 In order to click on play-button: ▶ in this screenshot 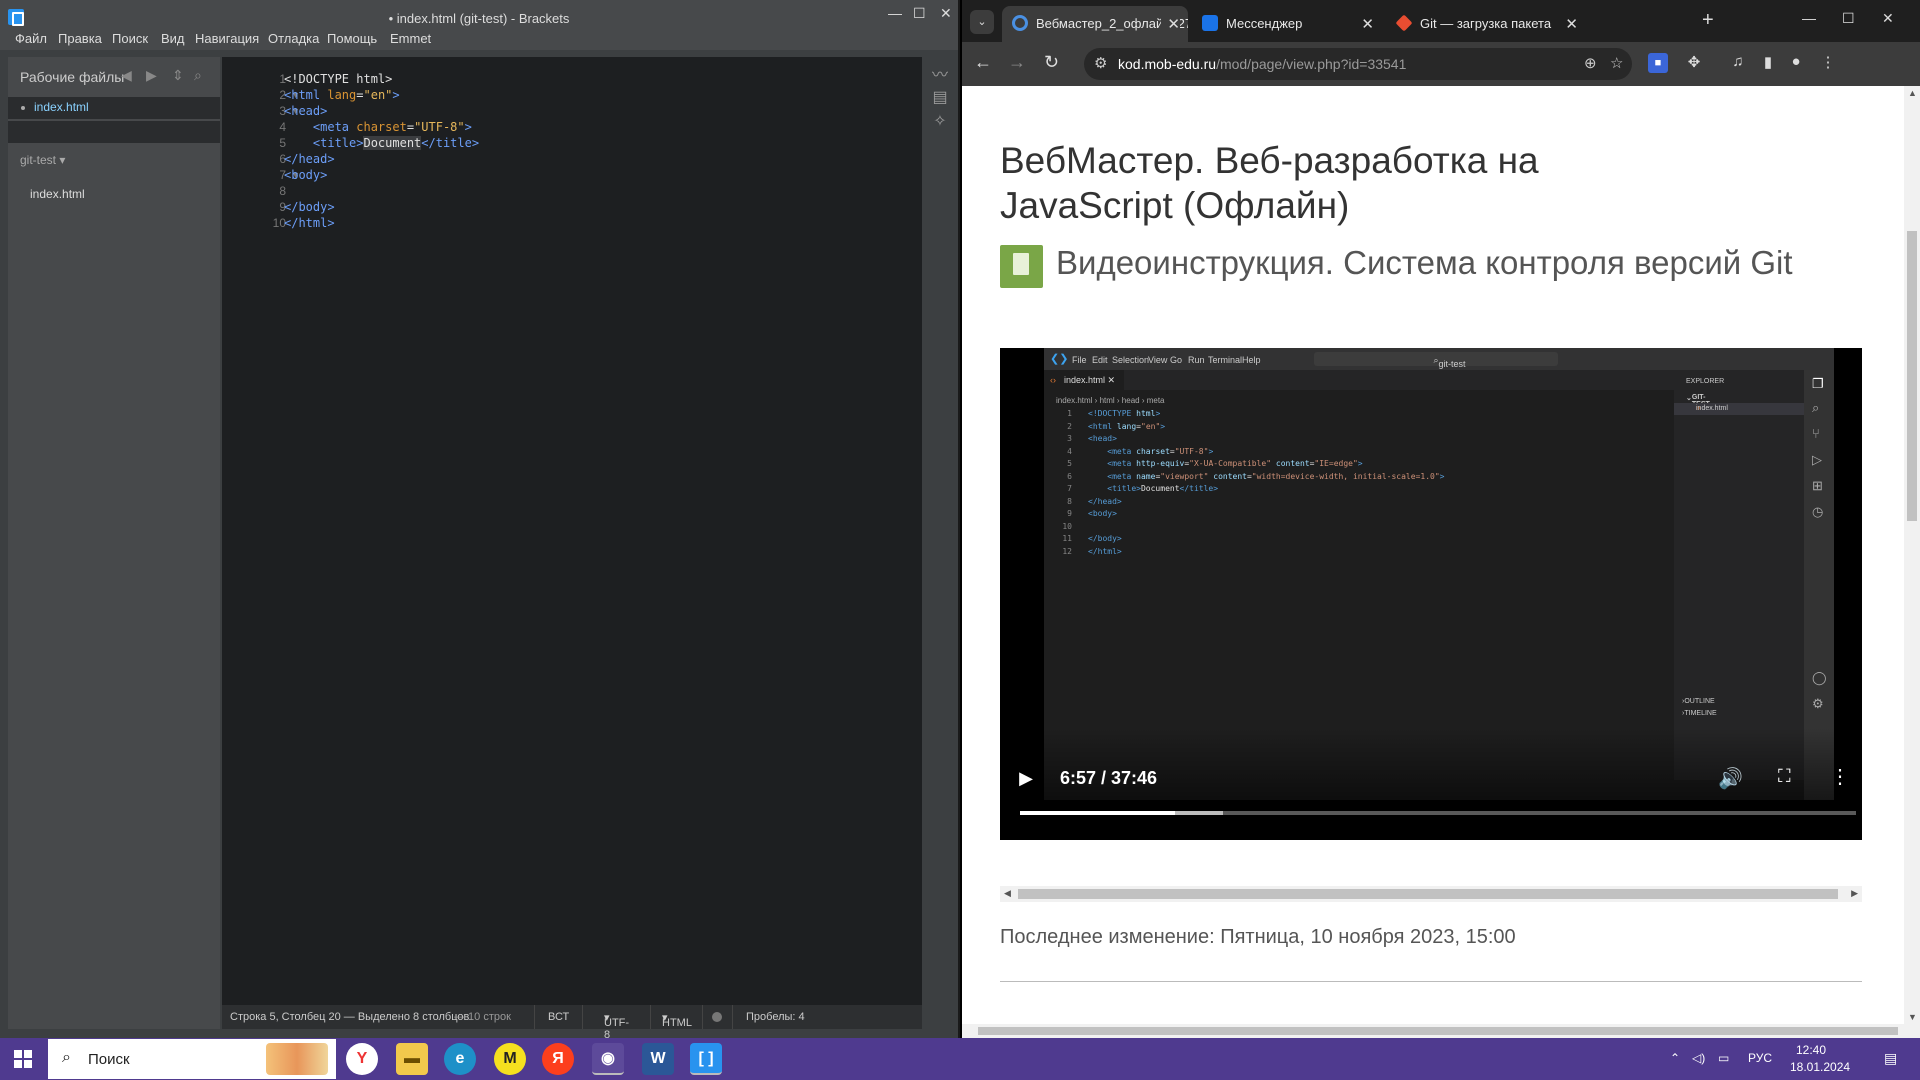, I will do `click(1026, 778)`.